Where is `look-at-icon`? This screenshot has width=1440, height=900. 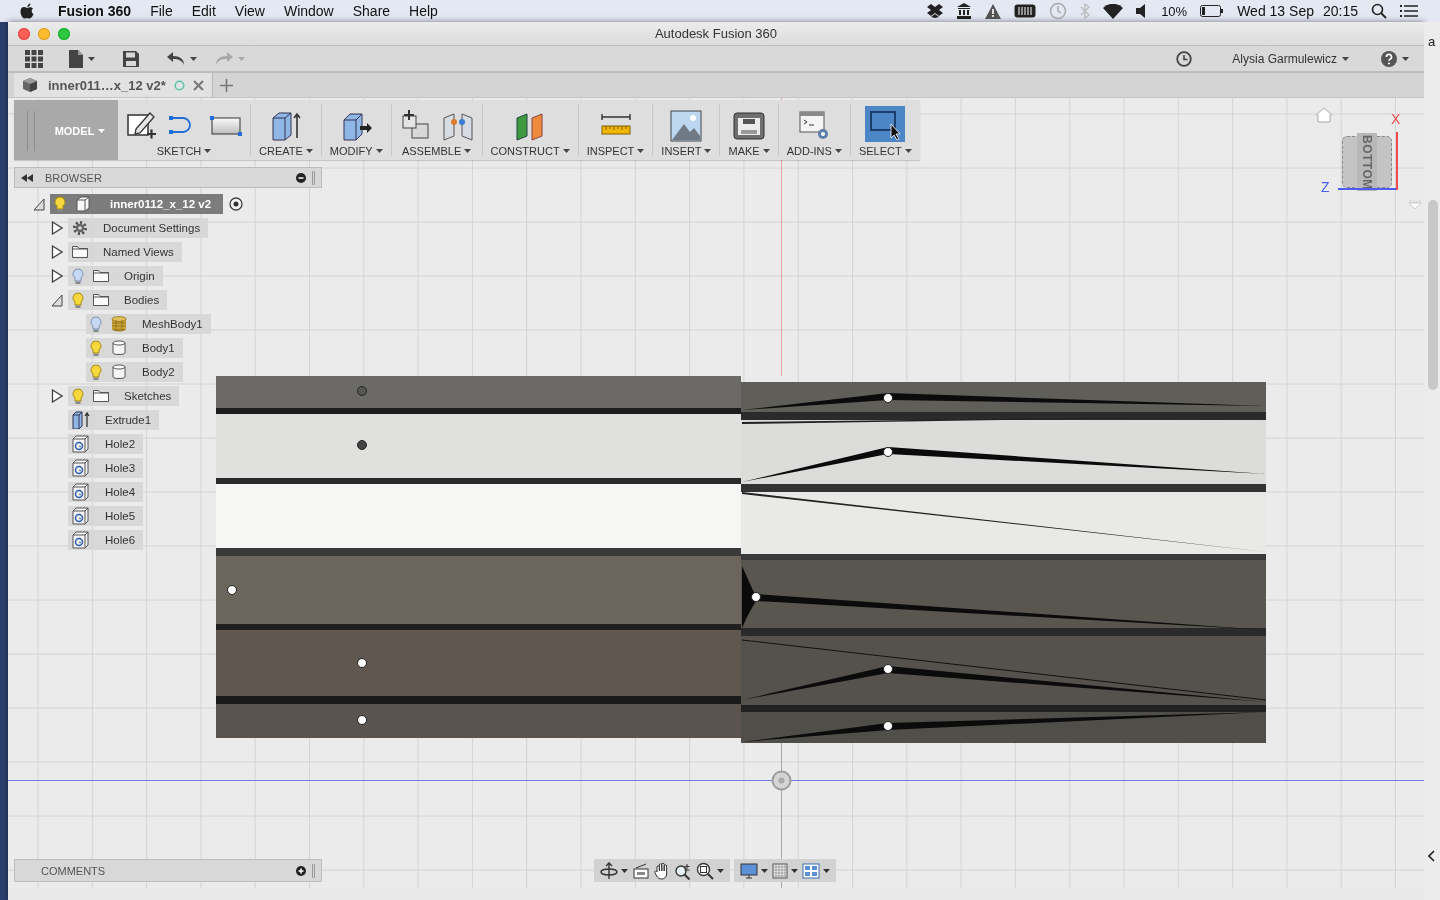
look-at-icon is located at coordinates (641, 870).